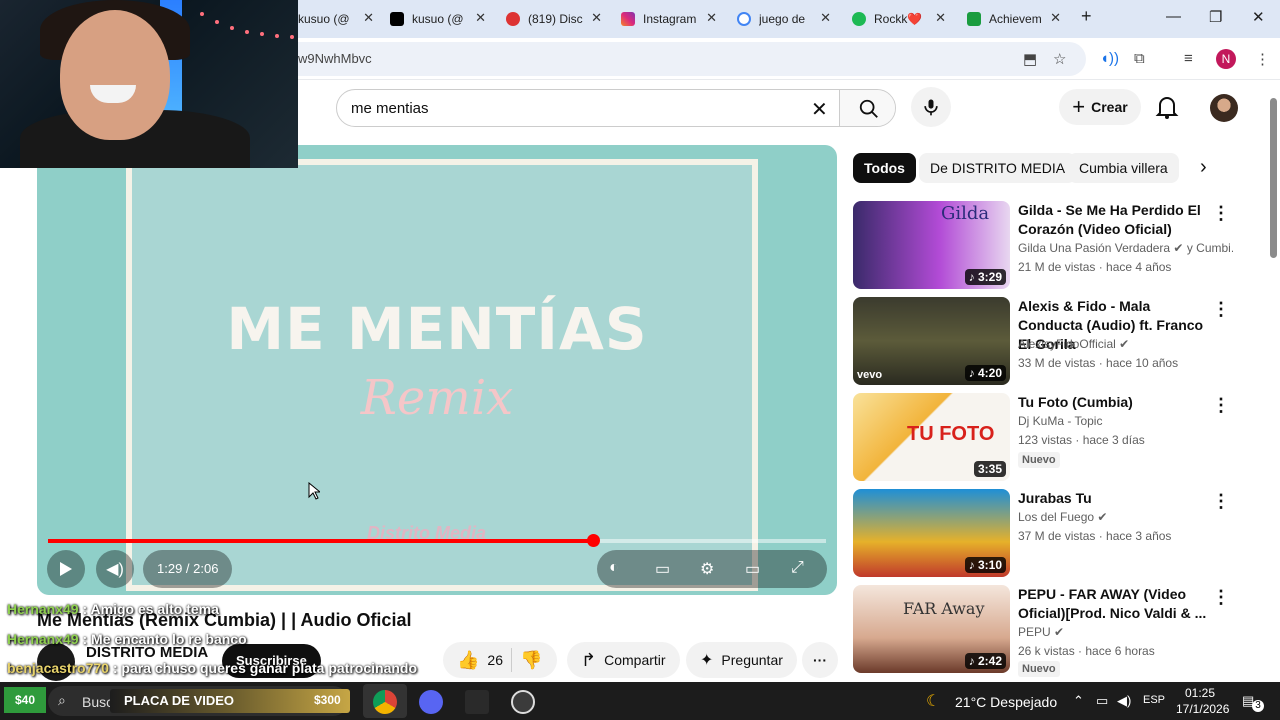  I want to click on thumbnail: FAR Away ♪ 2:42, so click(931, 629).